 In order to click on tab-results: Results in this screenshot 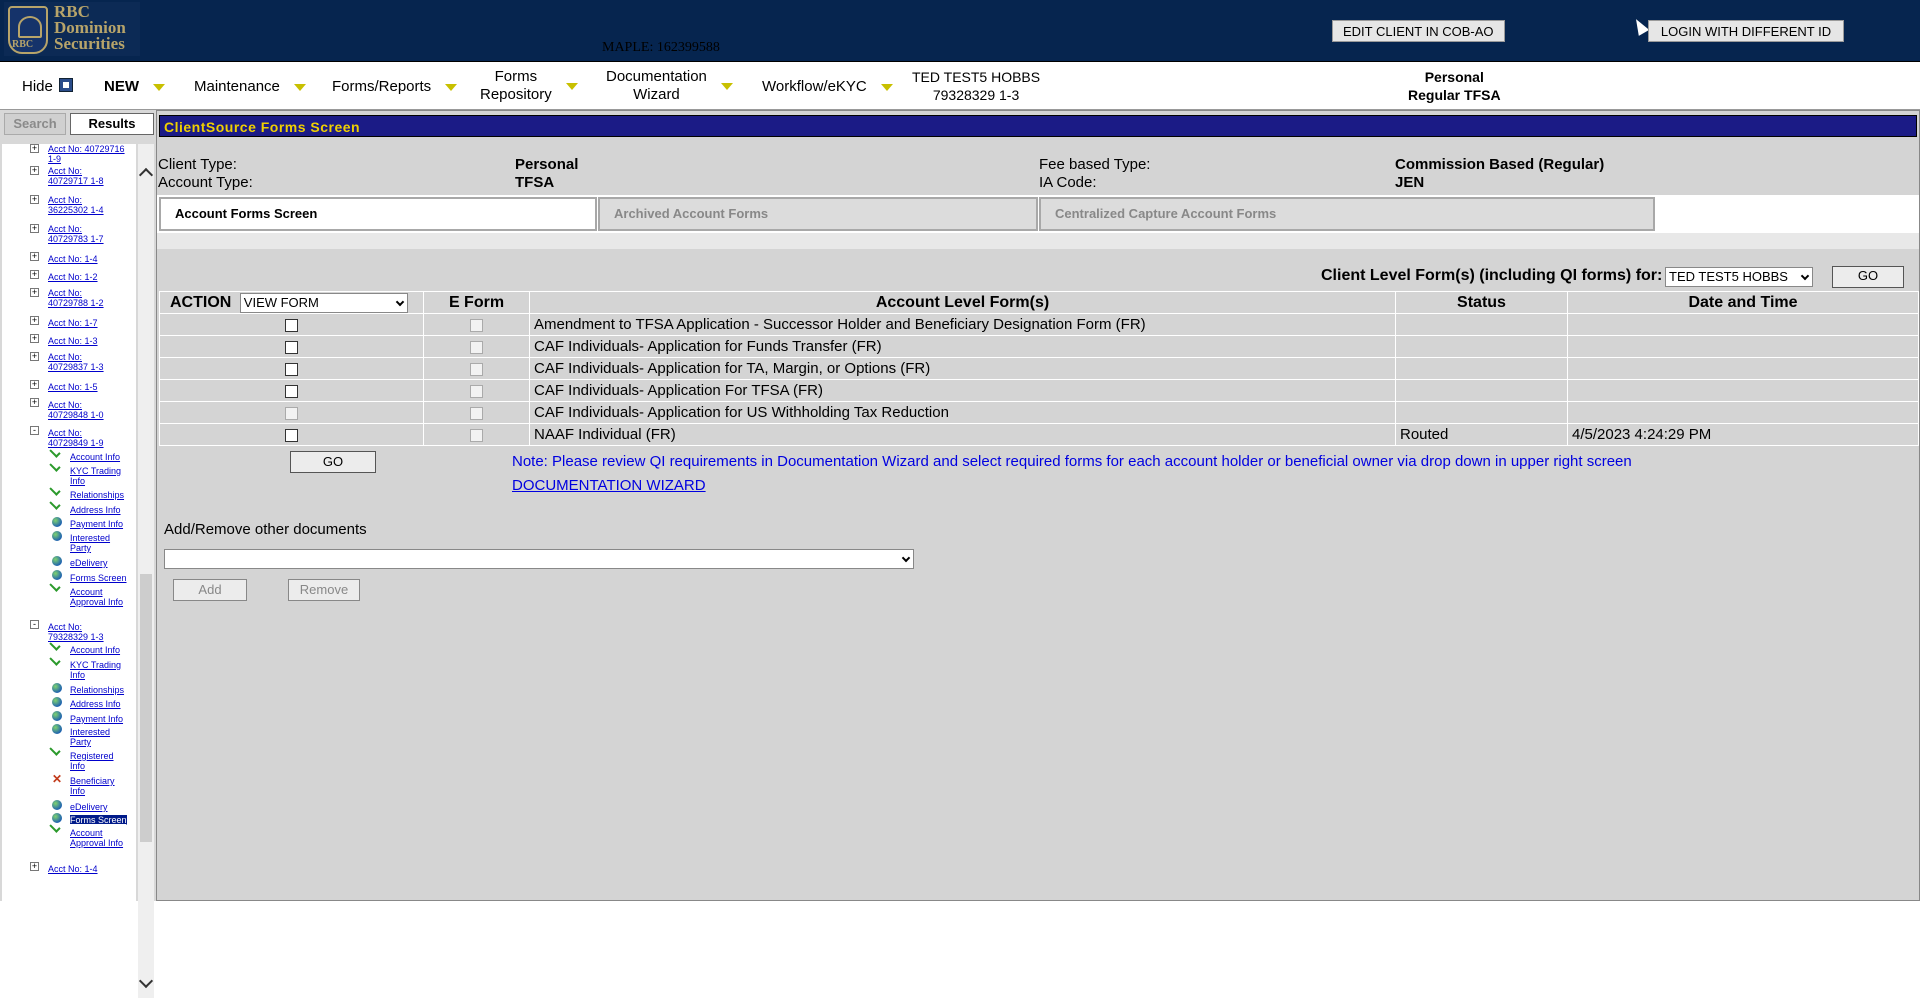, I will do `click(112, 124)`.